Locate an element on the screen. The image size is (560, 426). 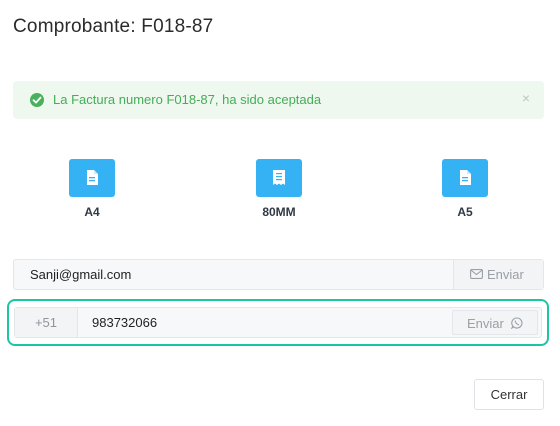
phone-prefix: +51 is located at coordinates (46, 322).